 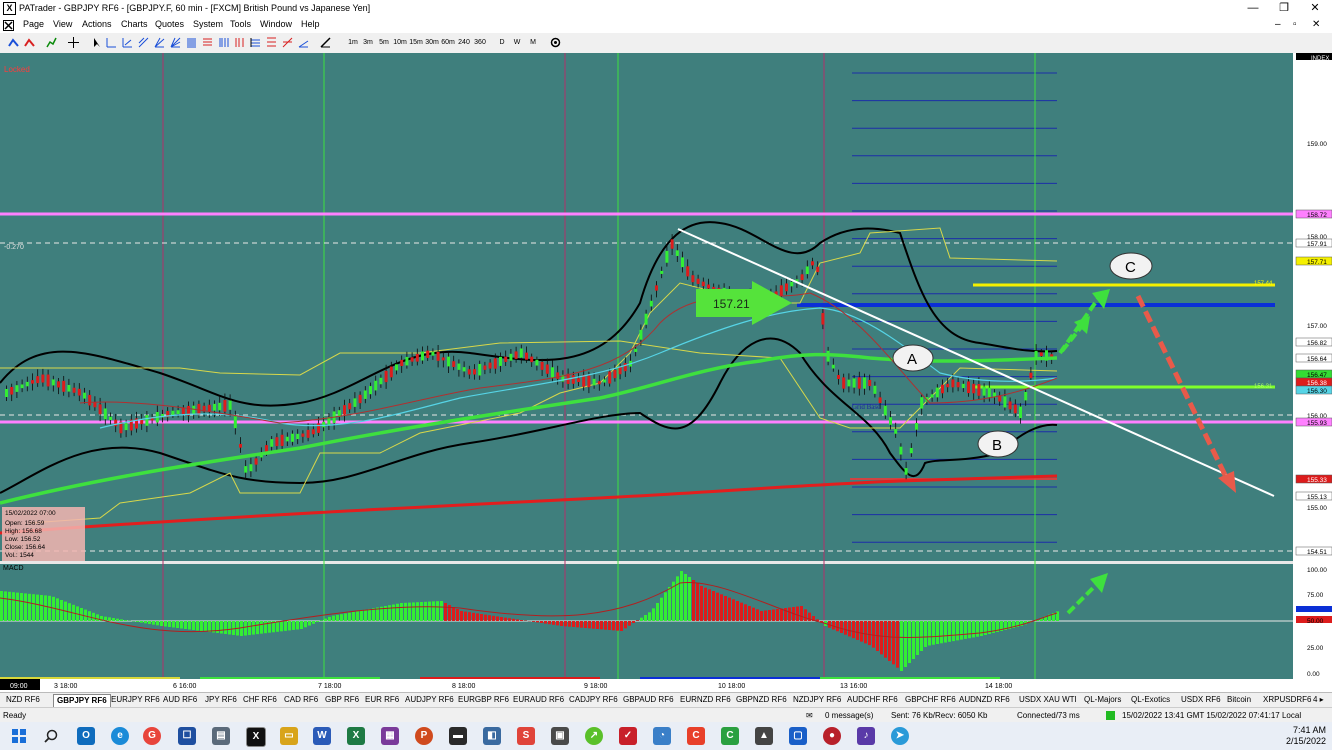 What do you see at coordinates (325, 42) in the screenshot?
I see `draw-tool-icon` at bounding box center [325, 42].